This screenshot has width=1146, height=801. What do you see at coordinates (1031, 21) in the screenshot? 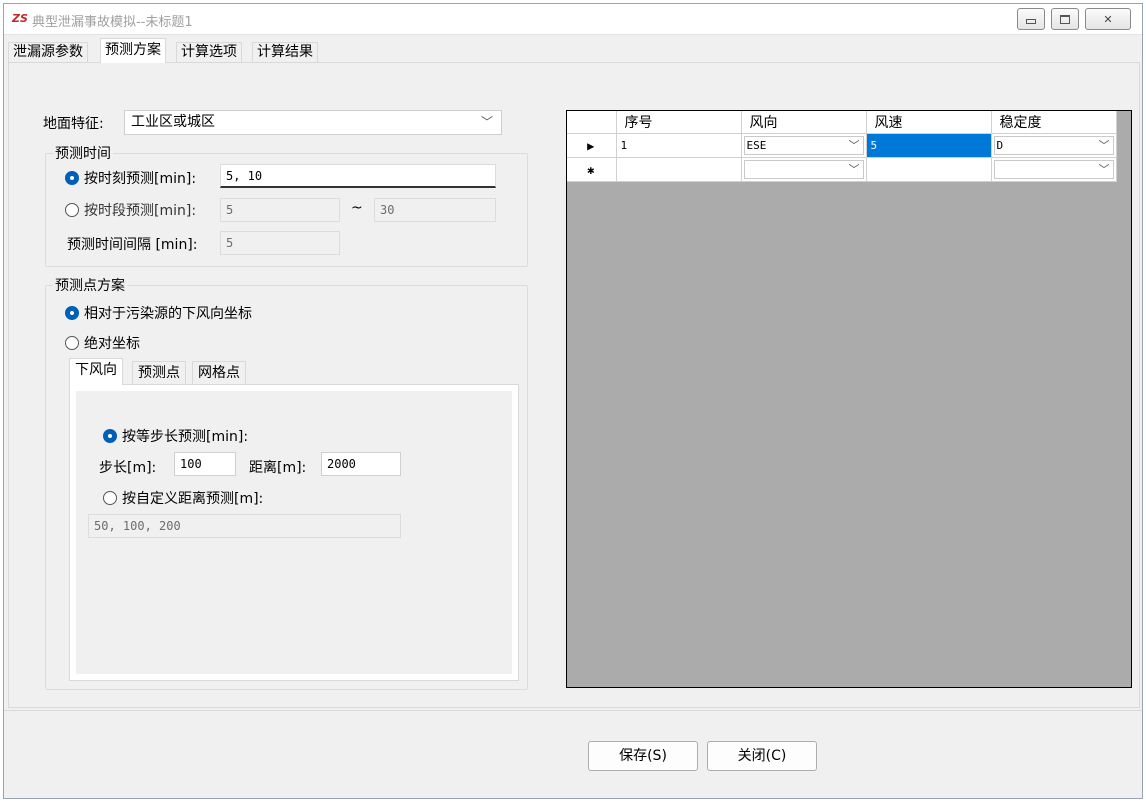
I see `minimize-icon` at bounding box center [1031, 21].